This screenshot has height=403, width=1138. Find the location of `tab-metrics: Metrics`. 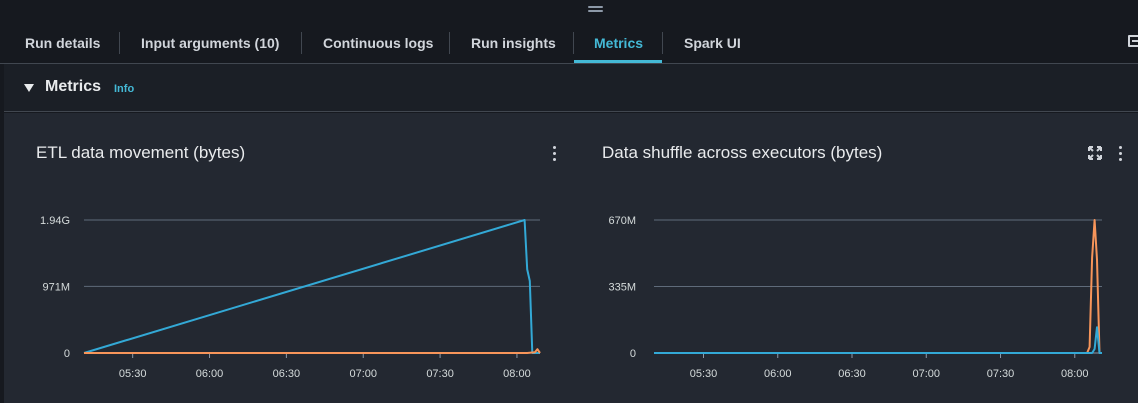

tab-metrics: Metrics is located at coordinates (618, 41).